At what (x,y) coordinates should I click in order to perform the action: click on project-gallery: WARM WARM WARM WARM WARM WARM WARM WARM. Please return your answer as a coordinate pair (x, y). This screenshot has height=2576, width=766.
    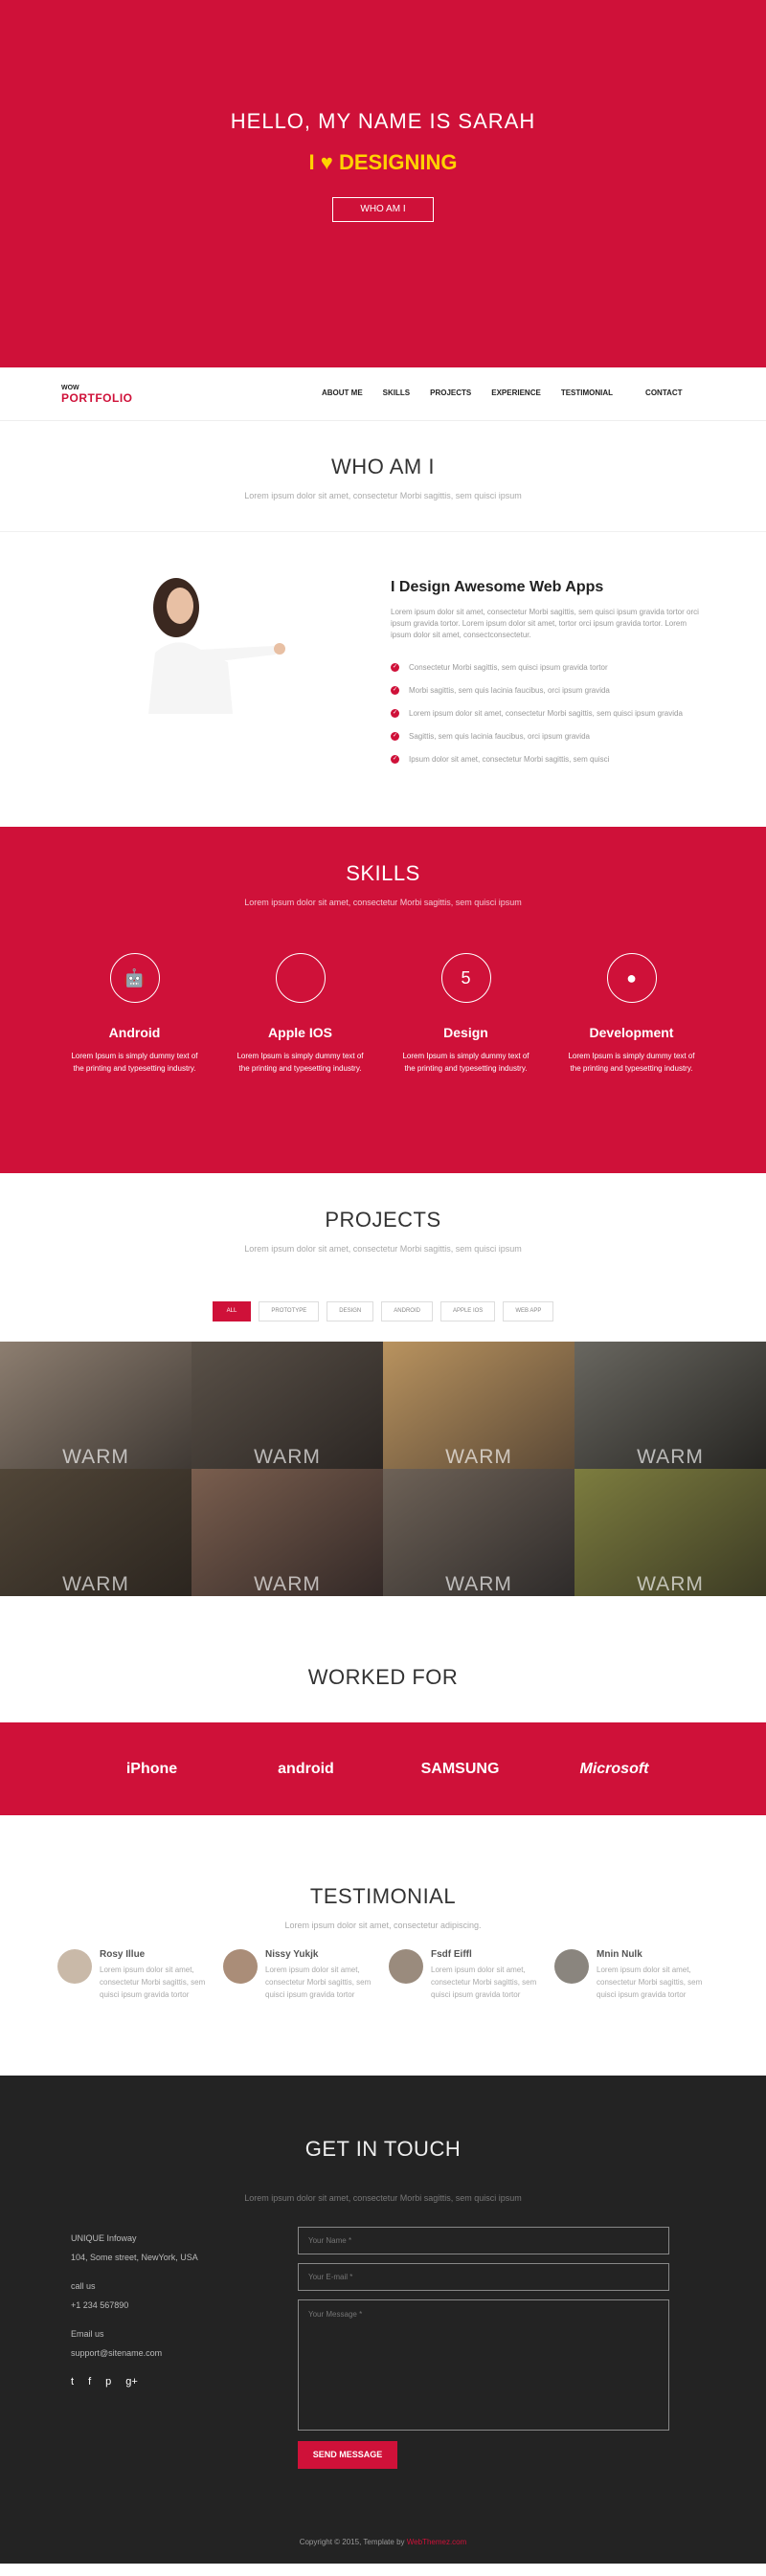
    Looking at the image, I should click on (383, 1469).